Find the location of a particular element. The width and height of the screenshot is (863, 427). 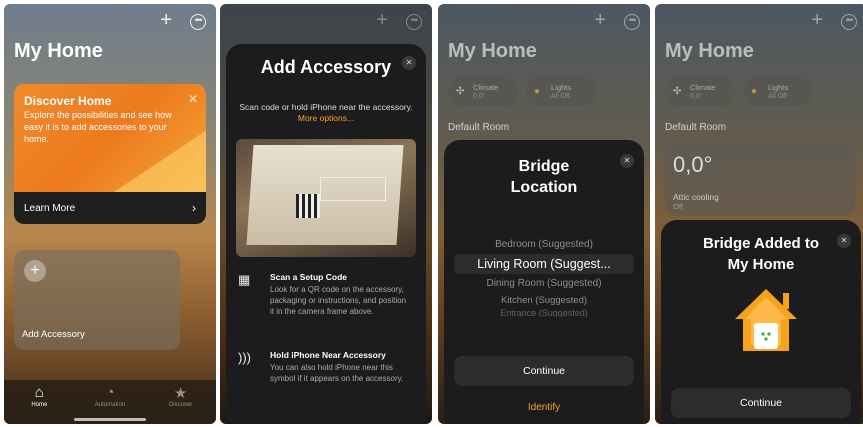

bridge-added-sheet: ✕ Bridge Added to My Home Continue is located at coordinates (761, 322).